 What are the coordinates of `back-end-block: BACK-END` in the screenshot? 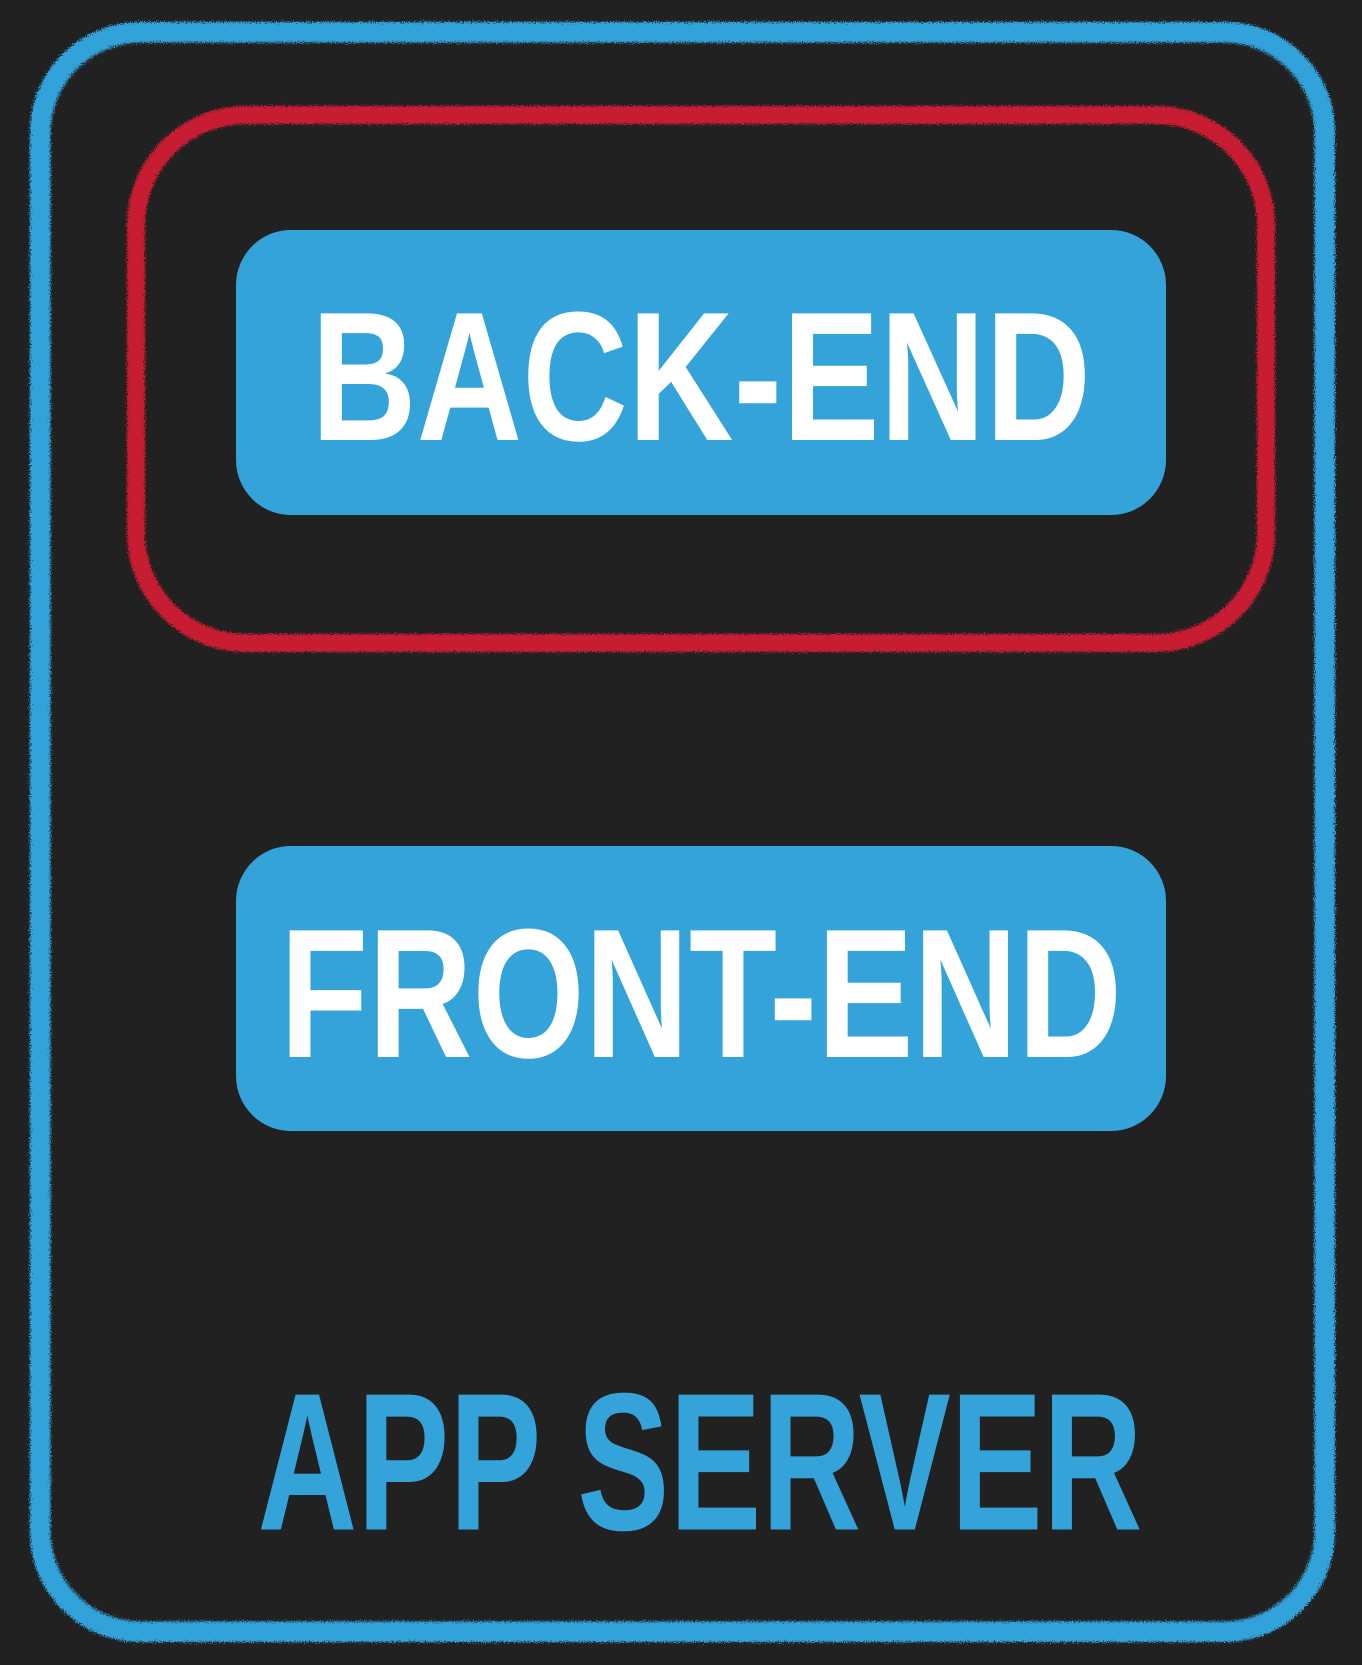 It's located at (701, 372).